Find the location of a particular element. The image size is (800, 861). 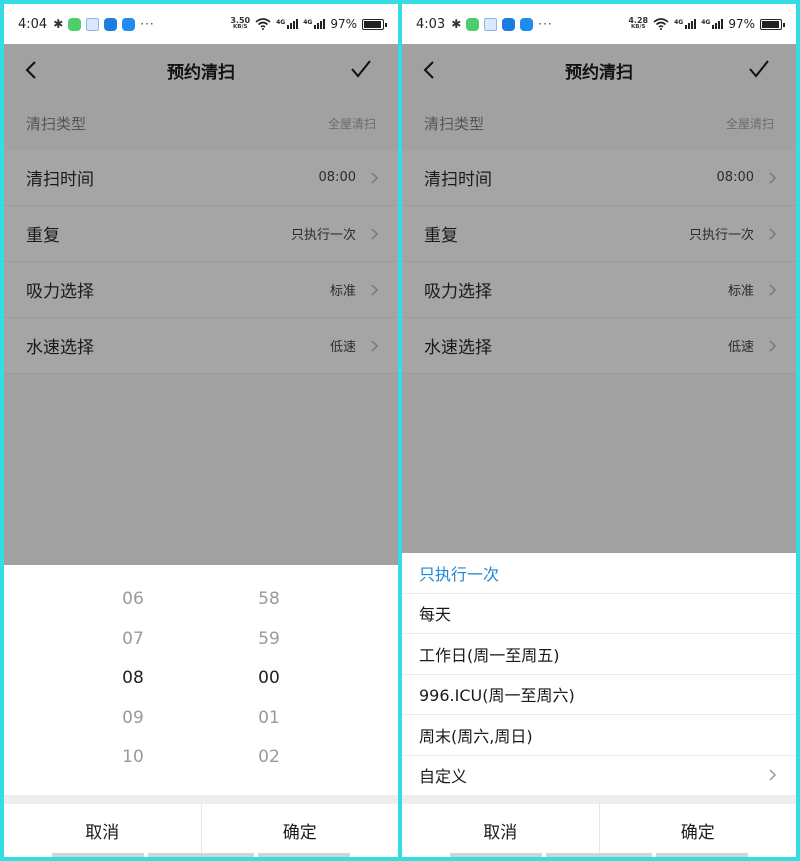

minute-wheel: 58 59 00 01 02 is located at coordinates (269, 679).